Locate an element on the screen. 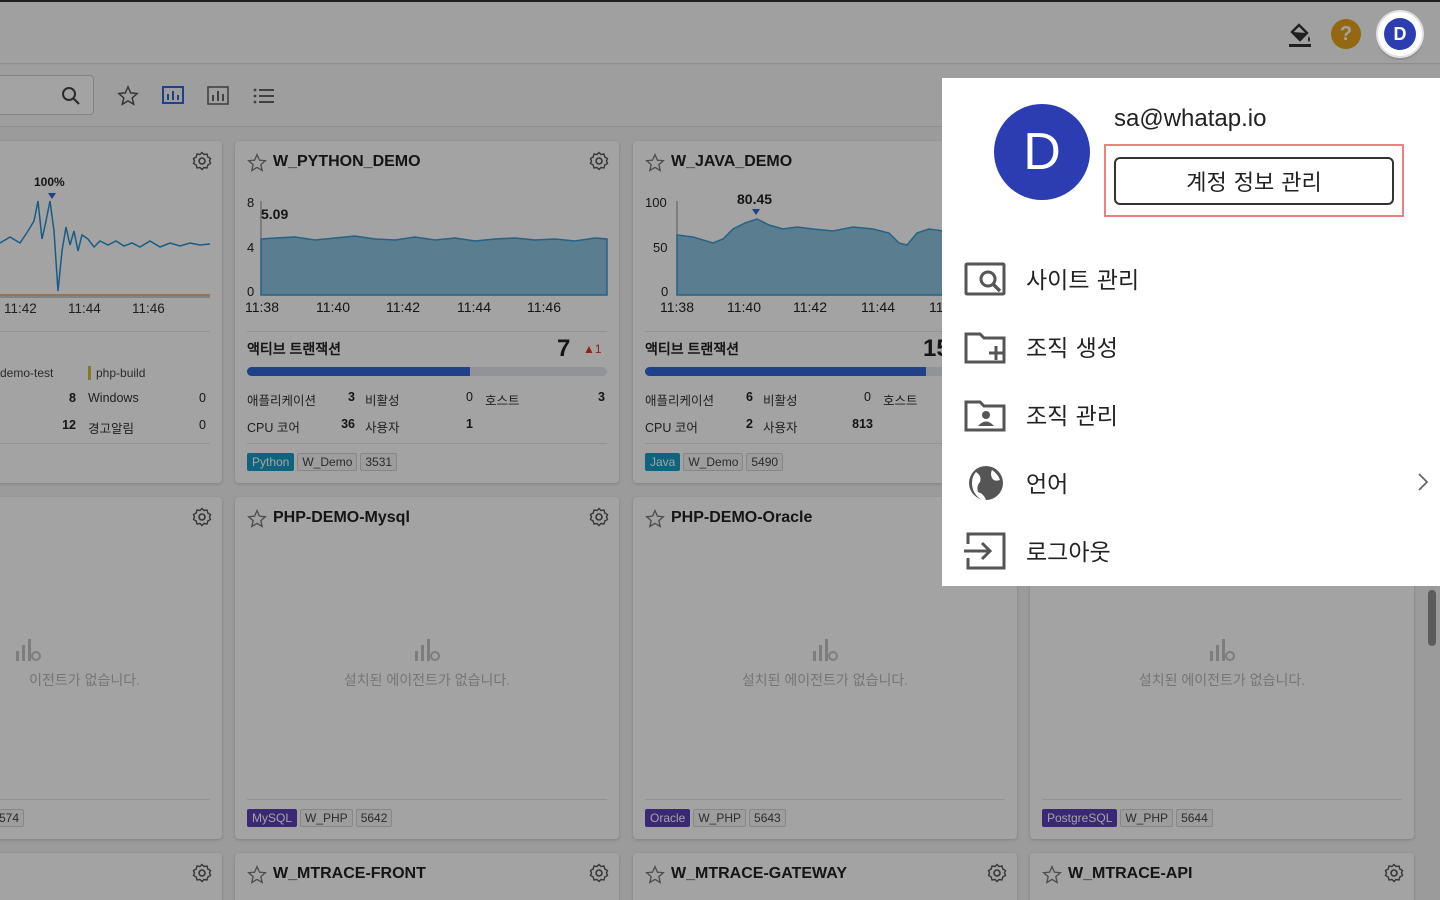  menu-item-language: 언어 is located at coordinates (1191, 482).